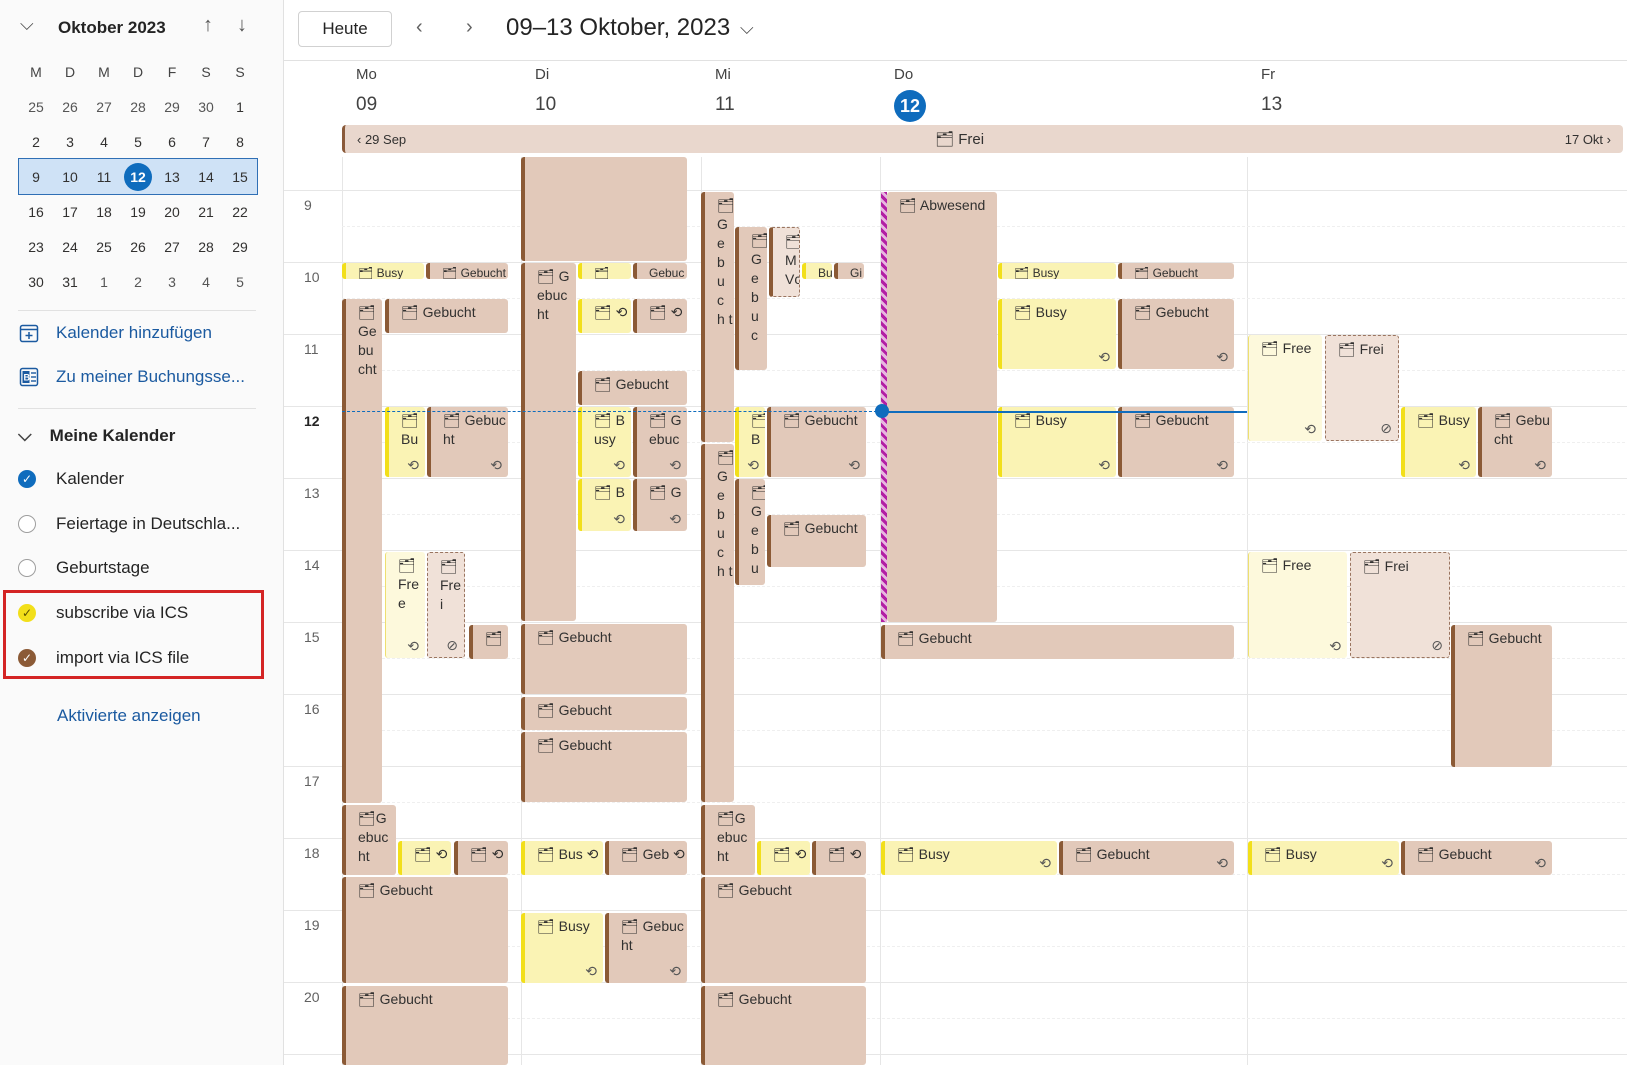  I want to click on event-busy: 🗂 Bus ⟲, so click(562, 858).